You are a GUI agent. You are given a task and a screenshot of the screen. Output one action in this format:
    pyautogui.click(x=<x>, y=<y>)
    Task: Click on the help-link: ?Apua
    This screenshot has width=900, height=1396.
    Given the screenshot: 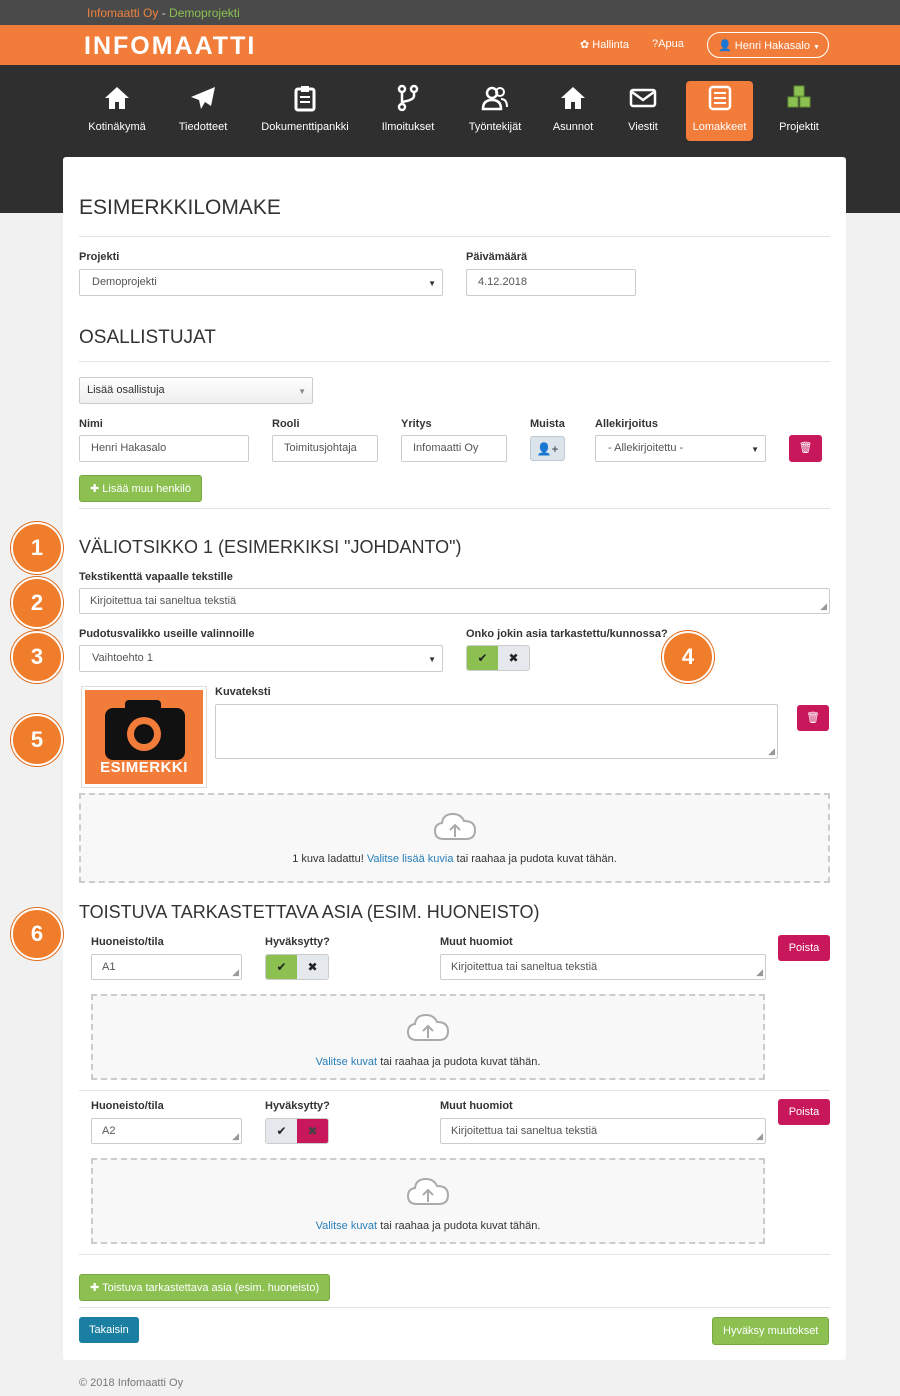 What is the action you would take?
    pyautogui.click(x=668, y=44)
    